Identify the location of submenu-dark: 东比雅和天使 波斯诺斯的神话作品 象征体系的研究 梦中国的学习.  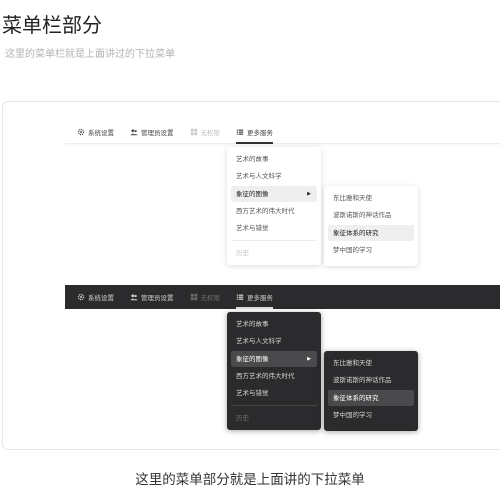
(371, 391).